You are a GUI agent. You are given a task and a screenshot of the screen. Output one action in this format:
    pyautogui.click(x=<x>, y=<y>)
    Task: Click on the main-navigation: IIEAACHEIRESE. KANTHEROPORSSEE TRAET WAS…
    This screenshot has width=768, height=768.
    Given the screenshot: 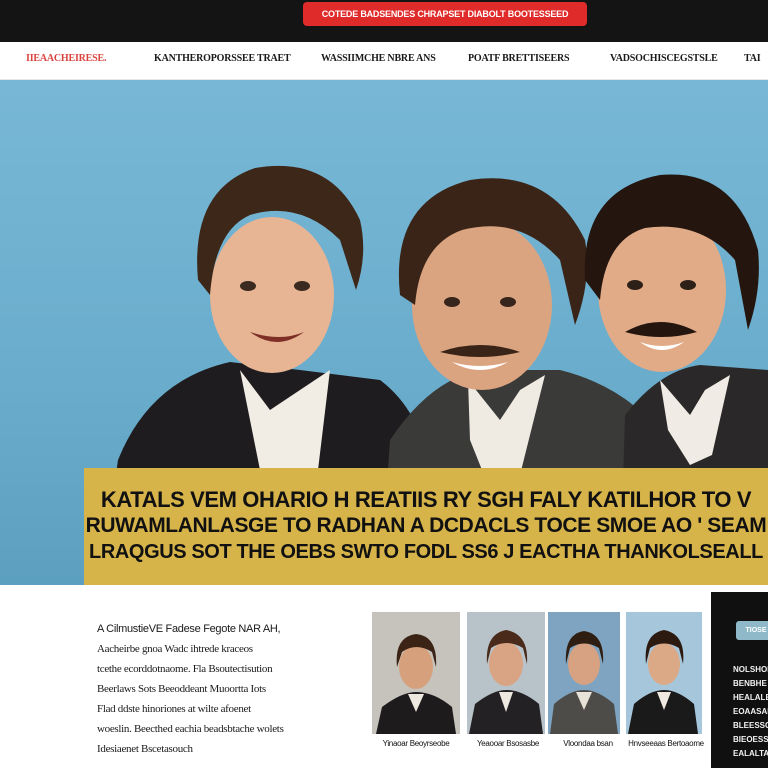 What is the action you would take?
    pyautogui.click(x=384, y=61)
    